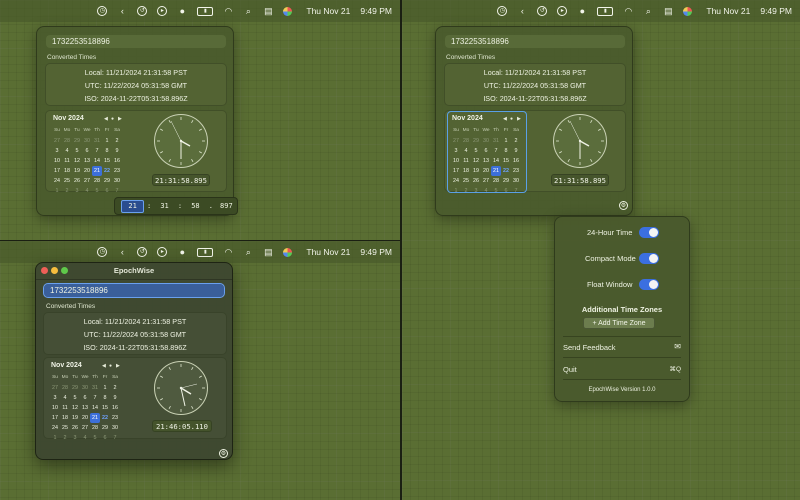 The image size is (800, 500). I want to click on hour24-toggle, so click(649, 232).